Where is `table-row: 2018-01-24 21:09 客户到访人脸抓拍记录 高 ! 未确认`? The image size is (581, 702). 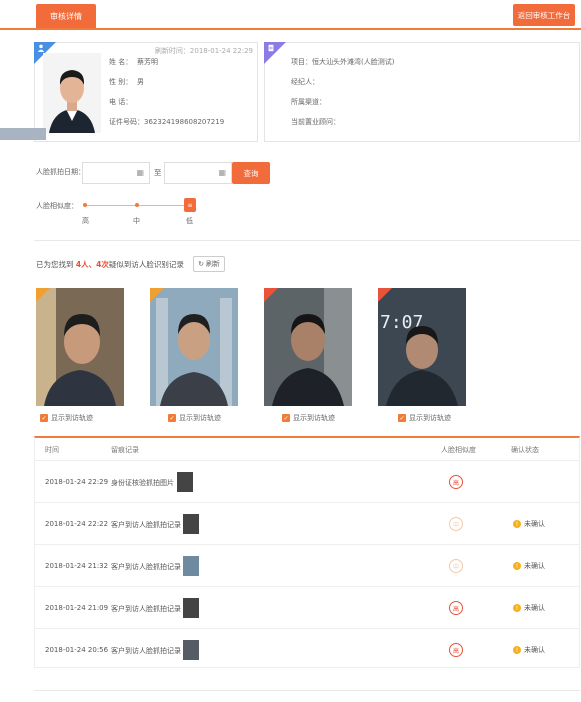
table-row: 2018-01-24 21:09 客户到访人脸抓拍记录 高 ! 未确认 is located at coordinates (307, 607).